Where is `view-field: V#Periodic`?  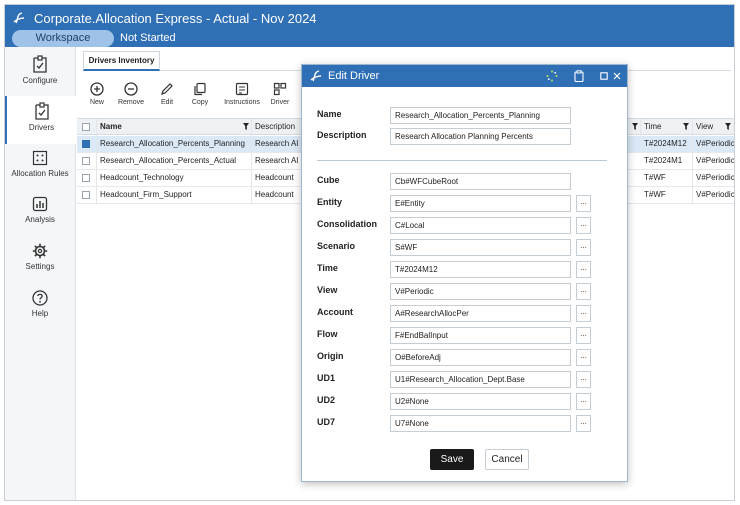
view-field: V#Periodic is located at coordinates (480, 291).